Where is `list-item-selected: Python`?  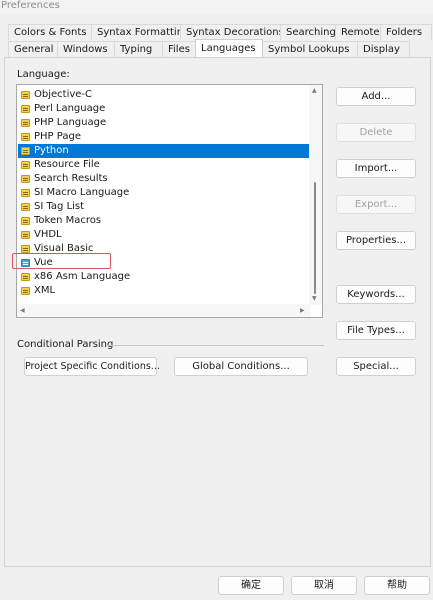 list-item-selected: Python is located at coordinates (164, 151).